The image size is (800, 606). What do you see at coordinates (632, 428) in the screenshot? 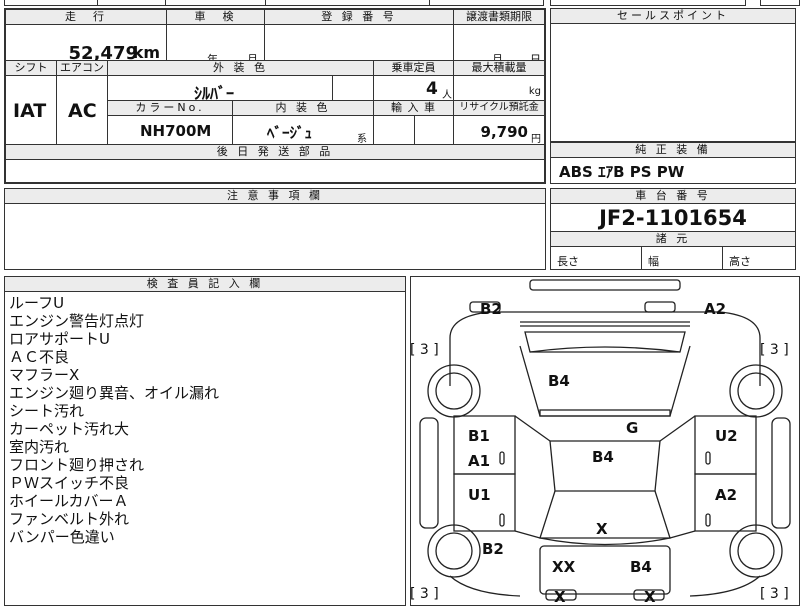
I see `mark-g: G` at bounding box center [632, 428].